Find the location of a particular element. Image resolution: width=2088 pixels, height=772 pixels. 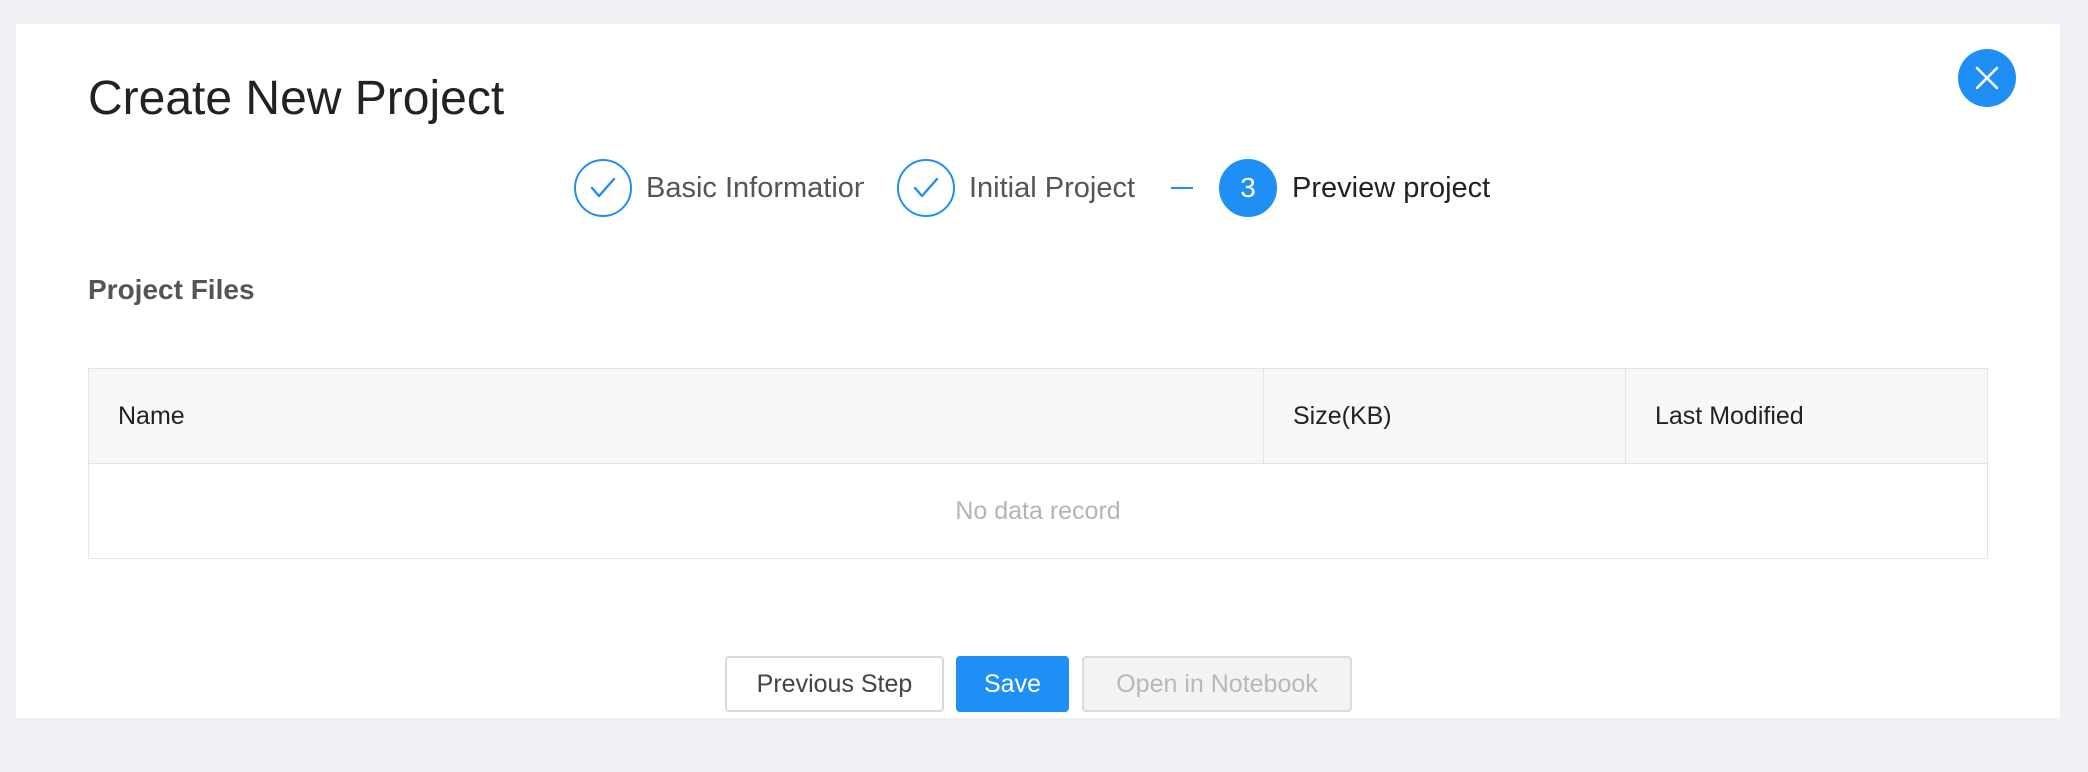

close-icon is located at coordinates (1987, 78).